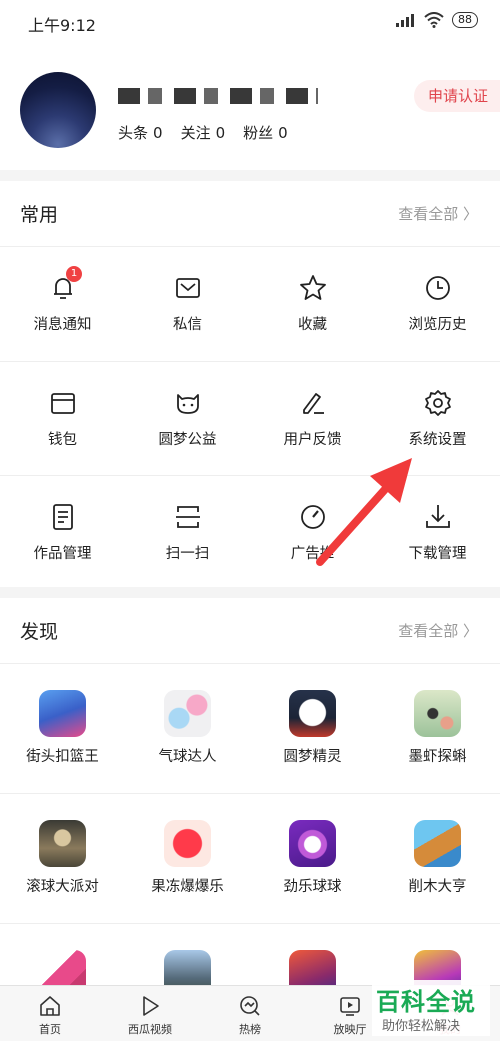  I want to click on discover-view-all-link: 查看全部 〉, so click(438, 630).